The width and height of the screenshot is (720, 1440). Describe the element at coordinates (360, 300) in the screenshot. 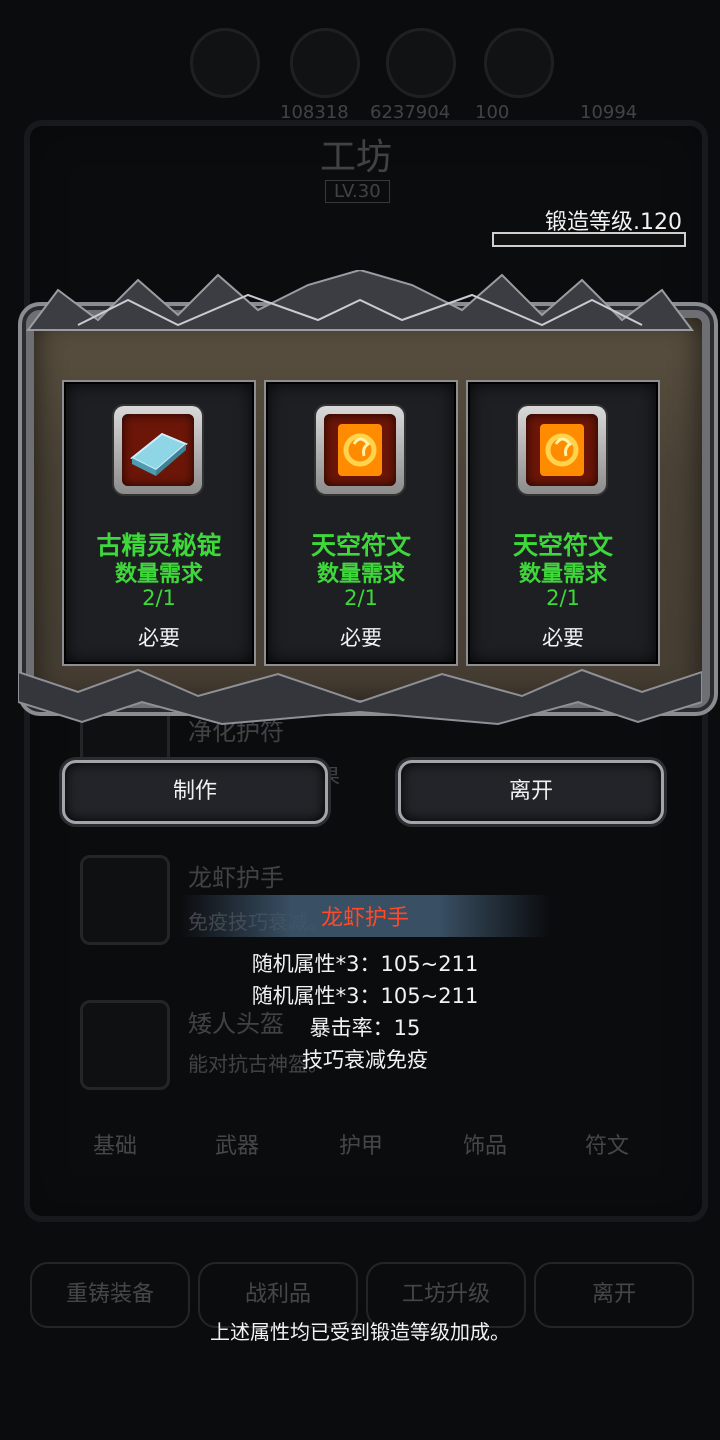

I see `ornate-frame-top` at that location.